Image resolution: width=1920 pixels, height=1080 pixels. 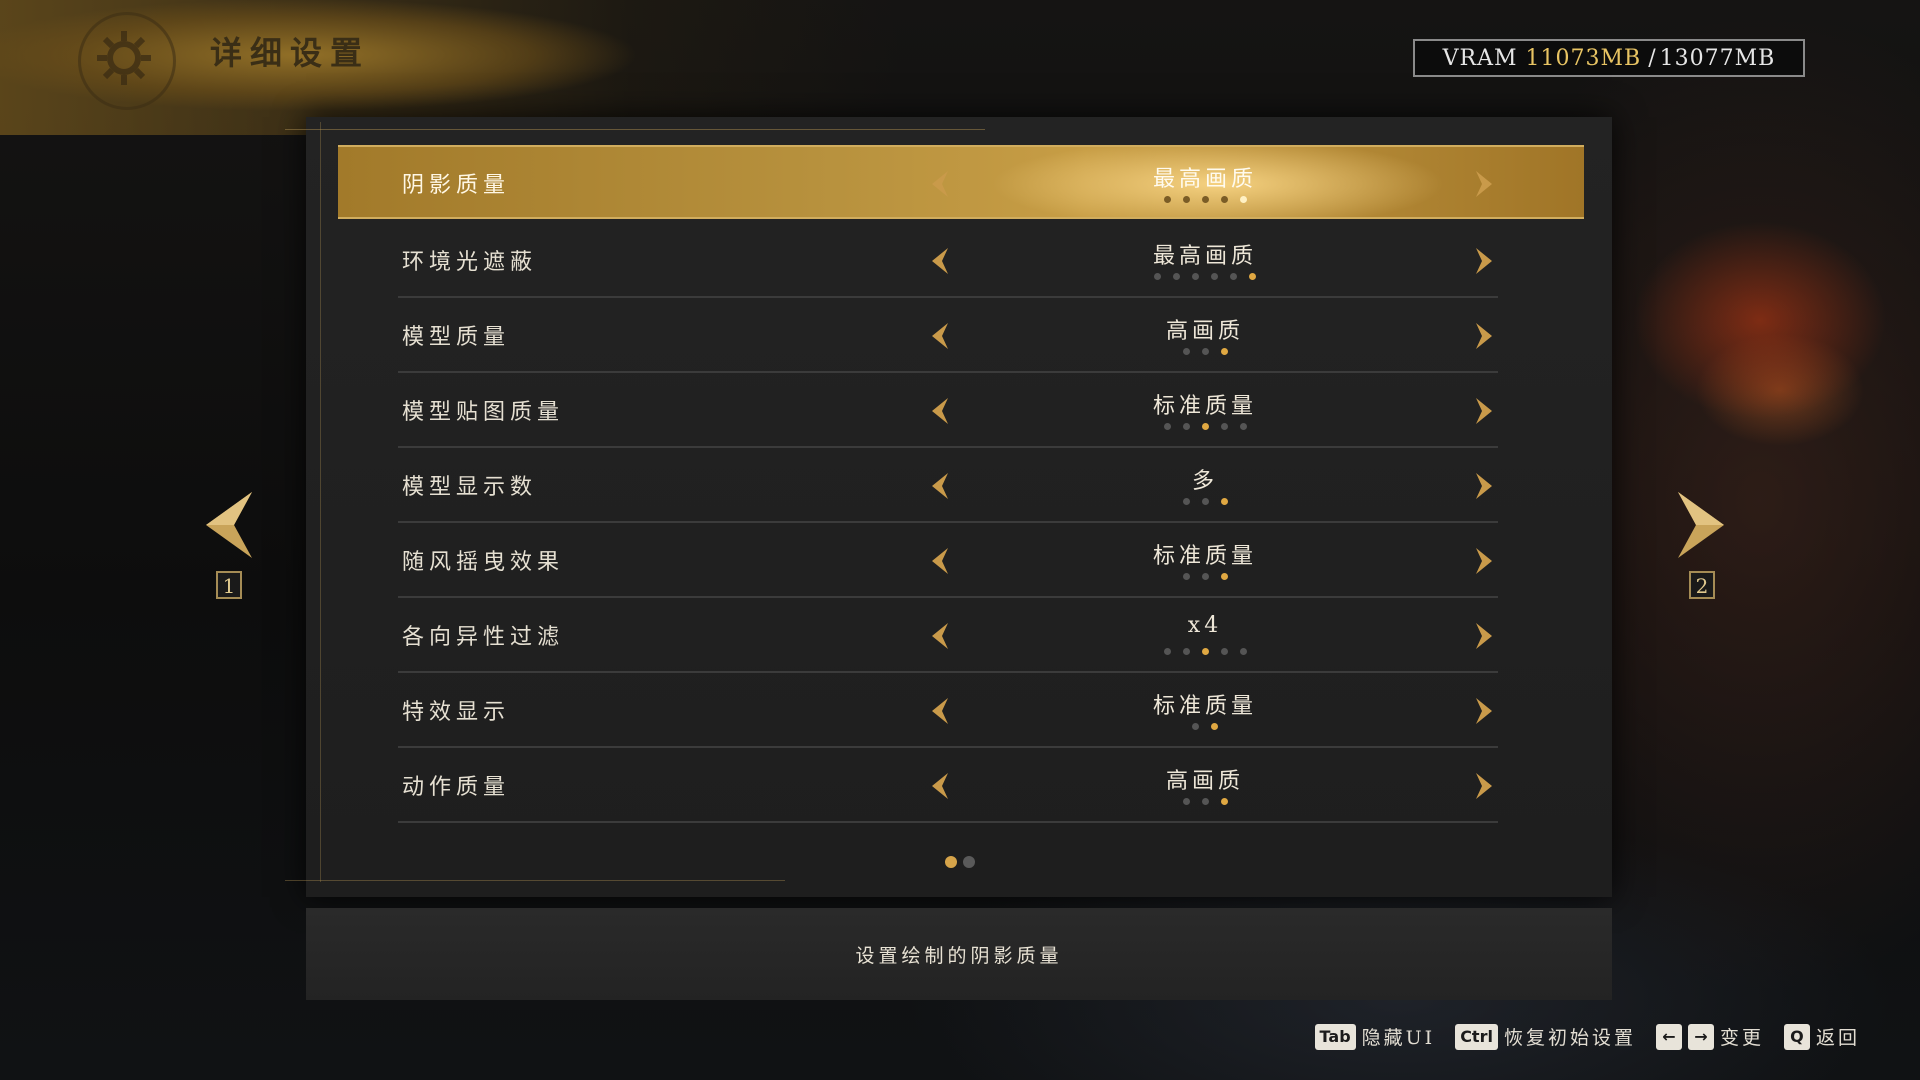 What do you see at coordinates (290, 53) in the screenshot?
I see `page-title: 详细设置` at bounding box center [290, 53].